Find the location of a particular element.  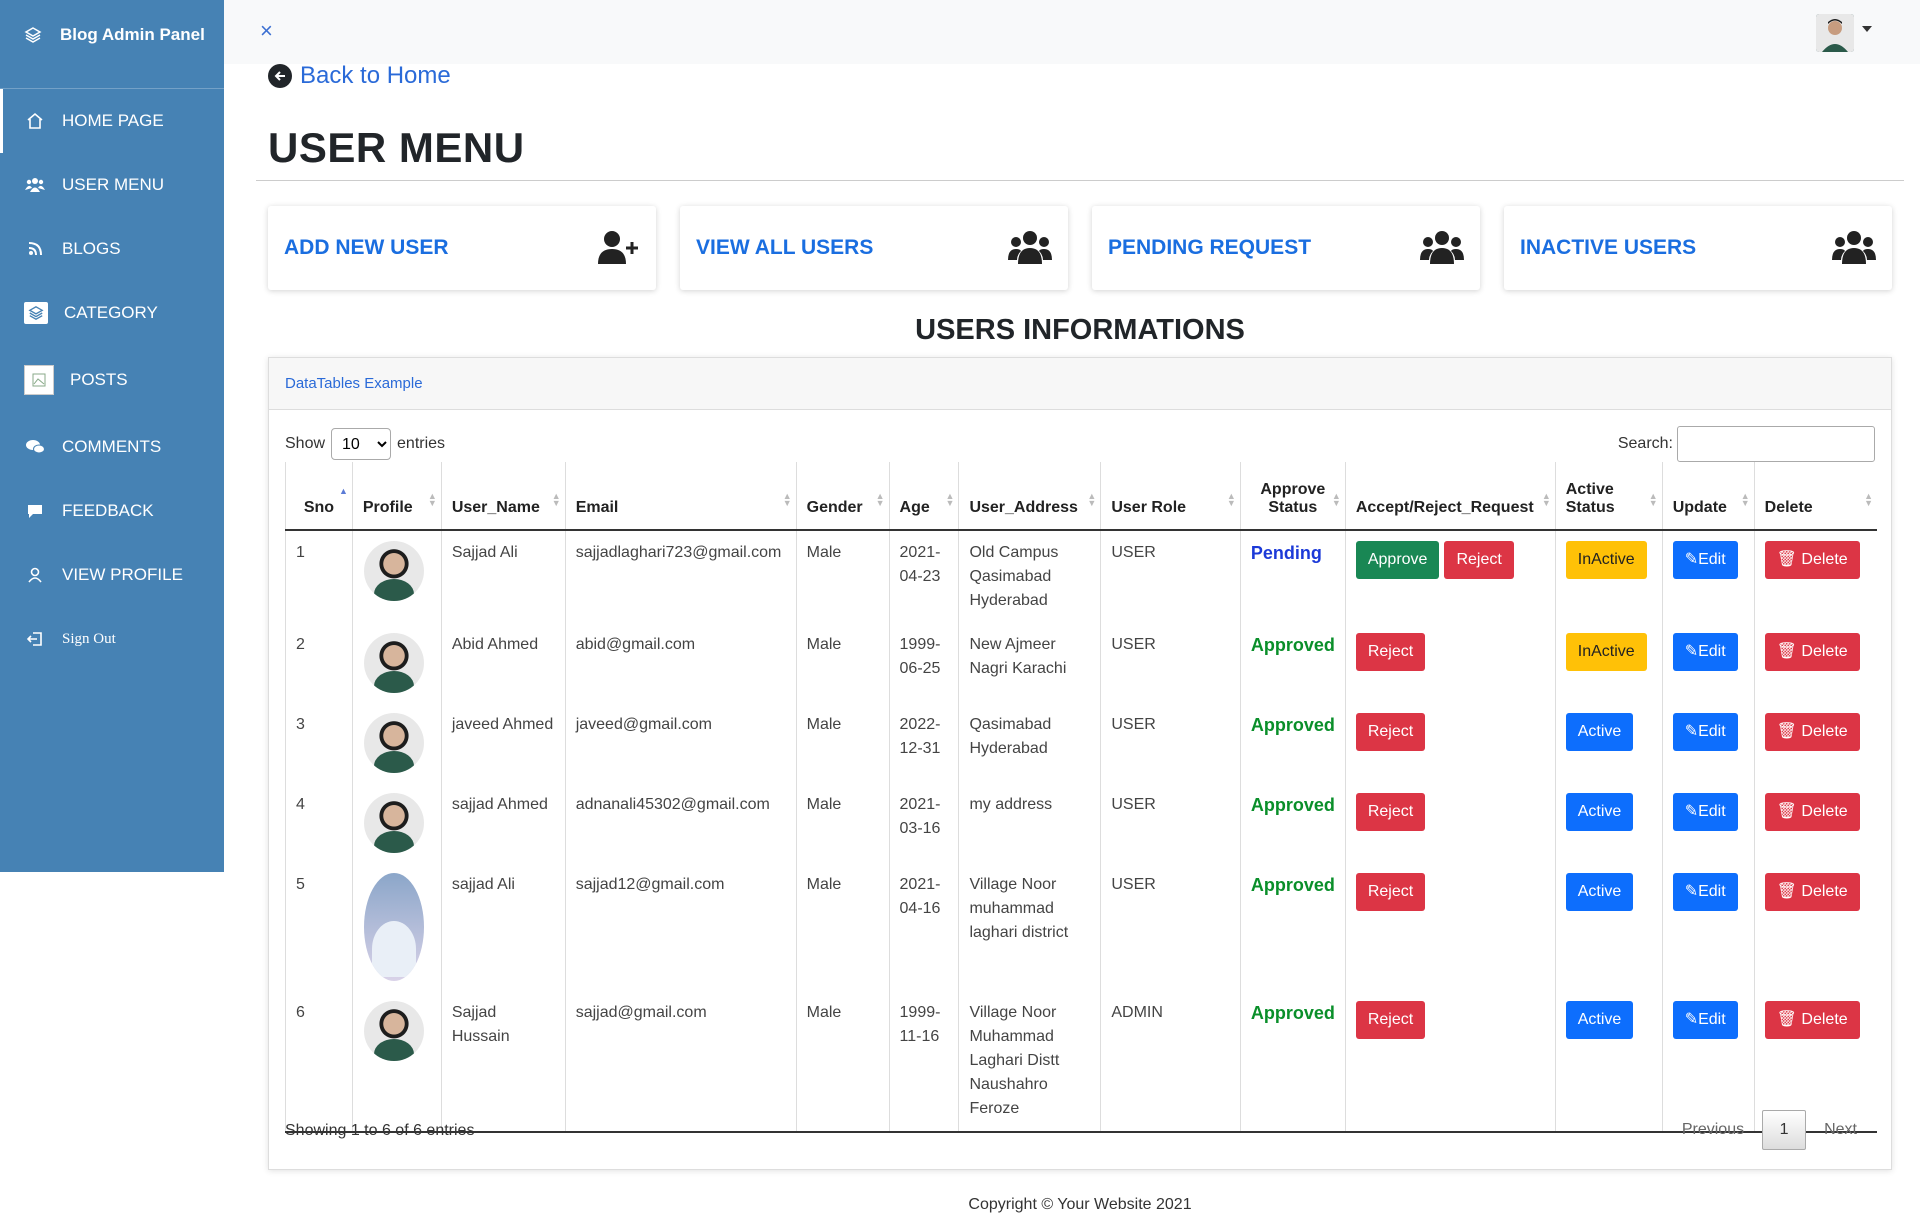

sidebar-item-blogs: BLOGS is located at coordinates (112, 249).